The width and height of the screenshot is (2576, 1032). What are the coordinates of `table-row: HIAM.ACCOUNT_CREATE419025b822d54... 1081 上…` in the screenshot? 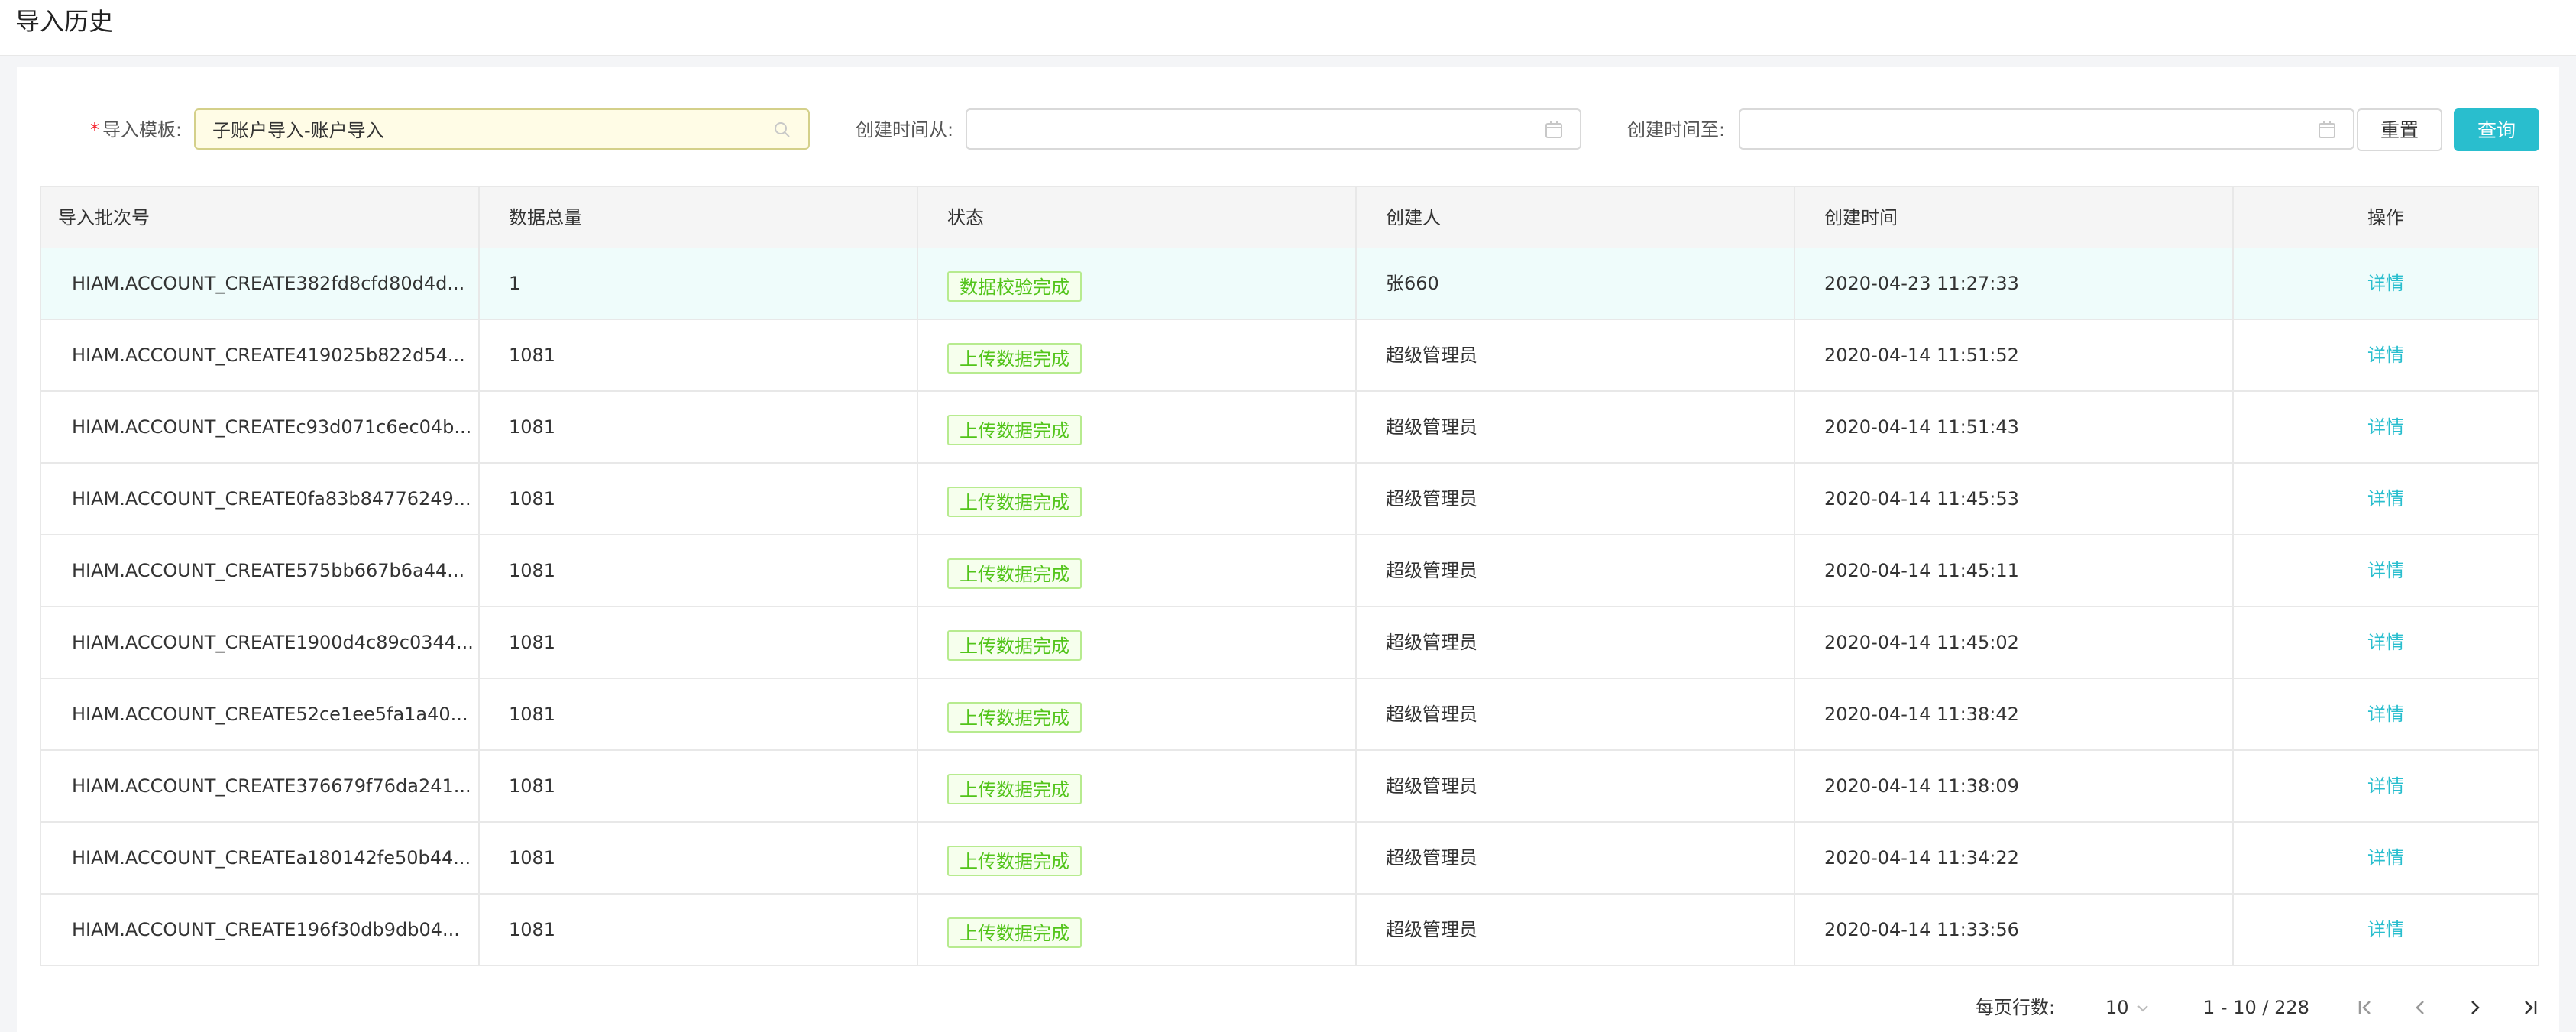 It's located at (1289, 356).